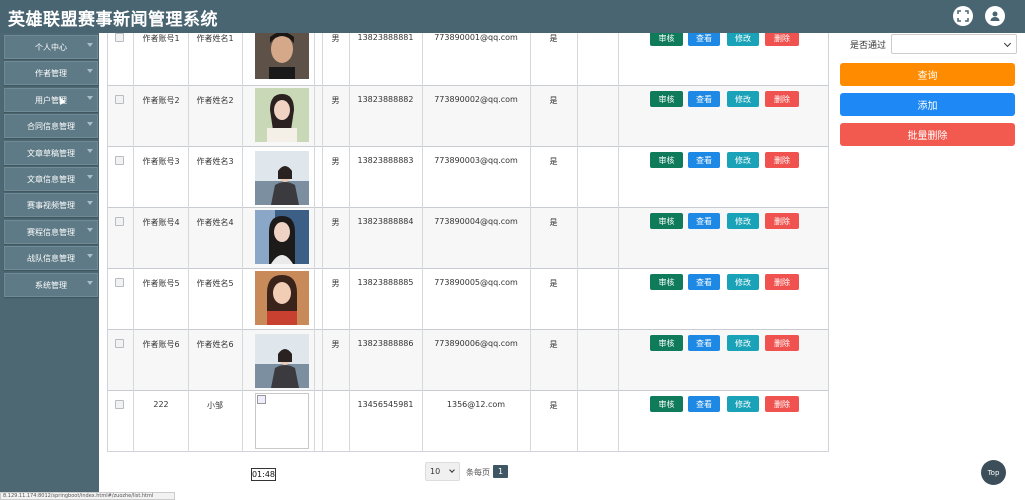 The height and width of the screenshot is (500, 1025). What do you see at coordinates (161, 161) in the screenshot?
I see `author-account: 作者账号3` at bounding box center [161, 161].